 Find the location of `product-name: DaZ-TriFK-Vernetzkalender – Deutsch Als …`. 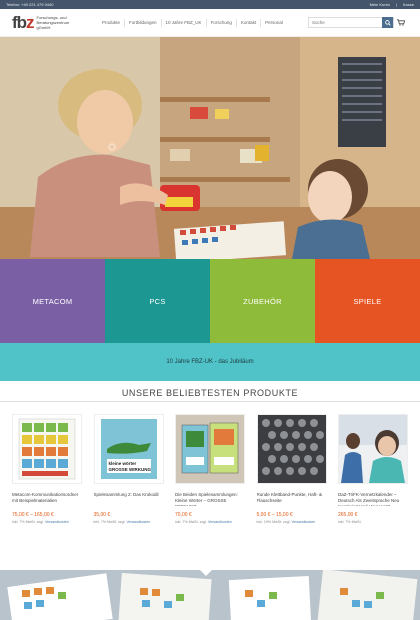

product-name: DaZ-TriFK-Vernetzkalender – Deutsch Als … is located at coordinates (373, 499).